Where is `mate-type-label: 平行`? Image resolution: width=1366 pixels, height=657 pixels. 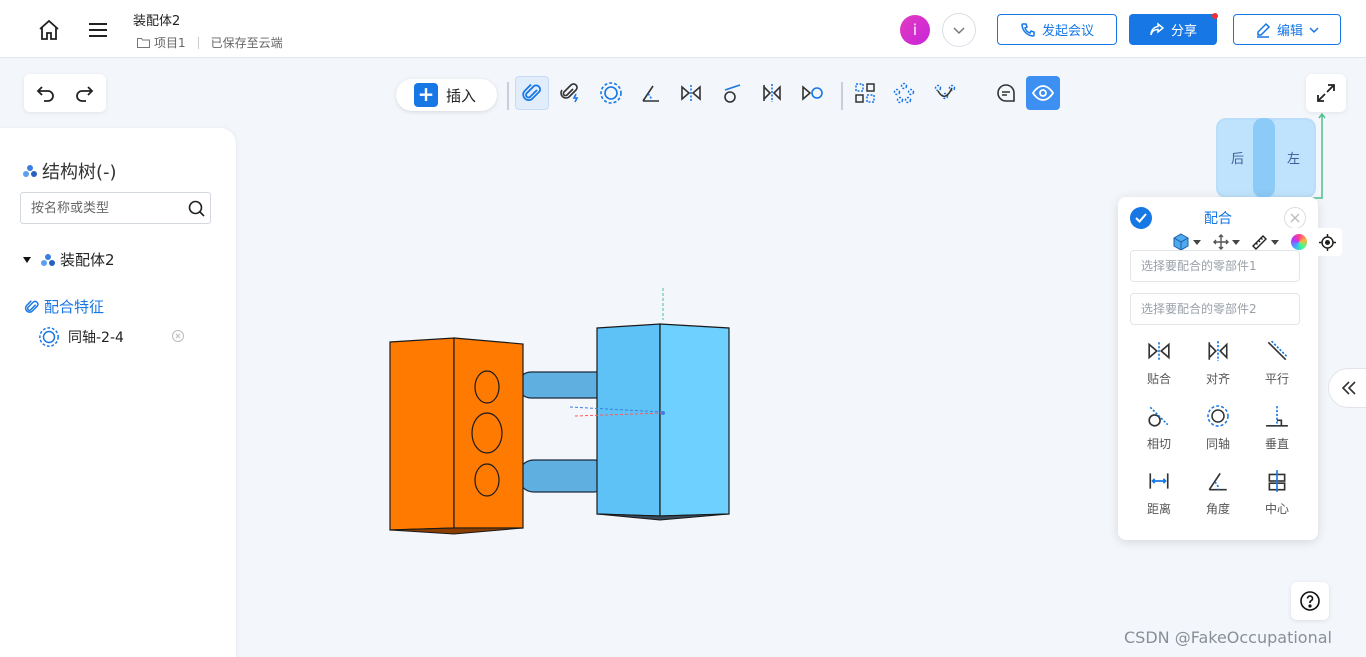 mate-type-label: 平行 is located at coordinates (1276, 379).